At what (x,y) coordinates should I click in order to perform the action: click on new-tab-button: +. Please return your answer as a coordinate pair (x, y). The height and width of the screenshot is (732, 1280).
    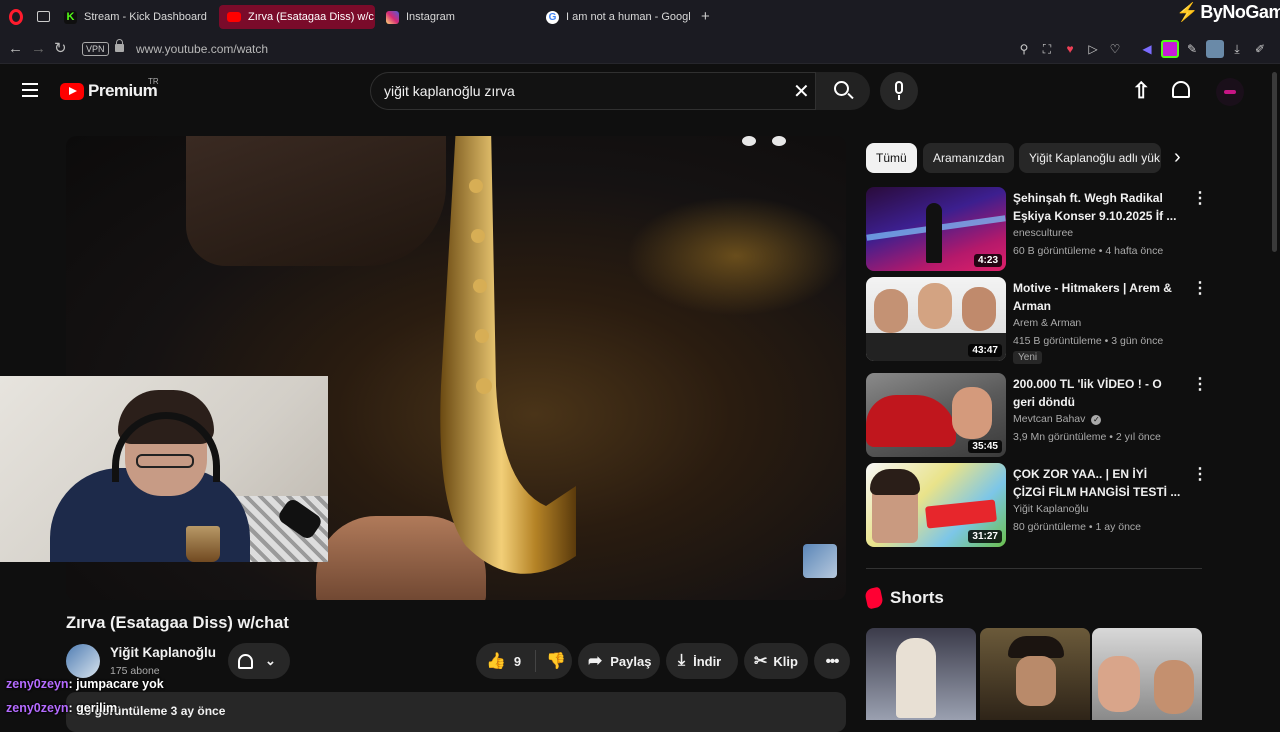
    Looking at the image, I should click on (705, 16).